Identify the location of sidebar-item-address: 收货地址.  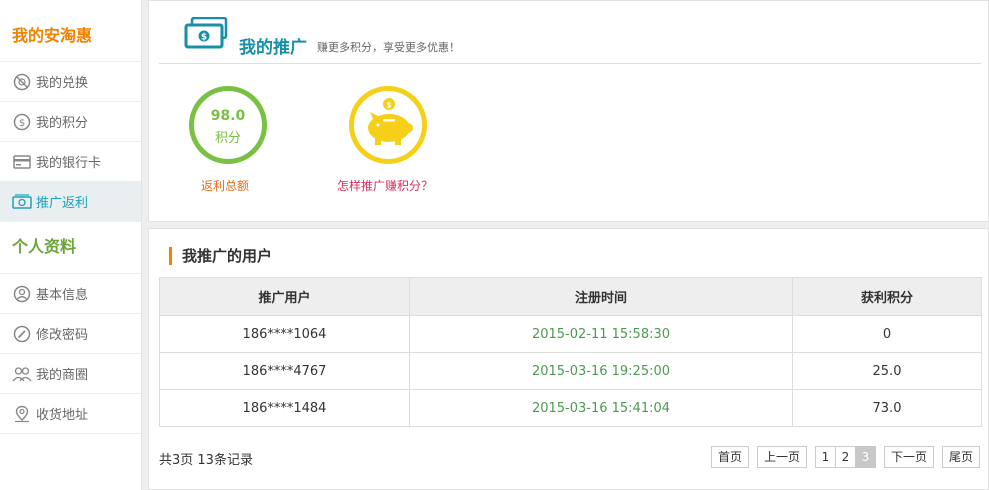
(70, 414).